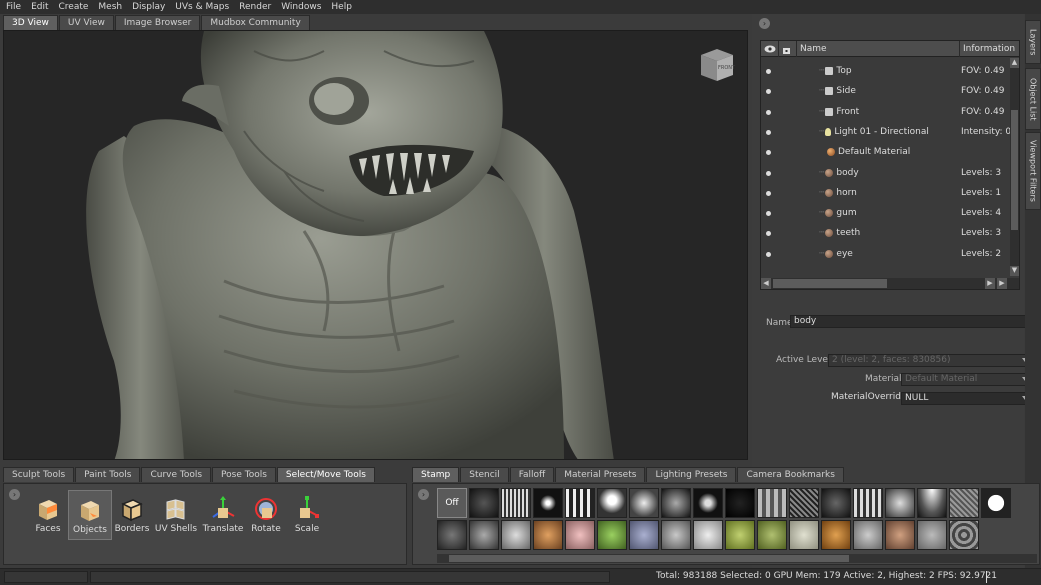 This screenshot has height=585, width=1041. I want to click on panel-expand-button: ›, so click(764, 23).